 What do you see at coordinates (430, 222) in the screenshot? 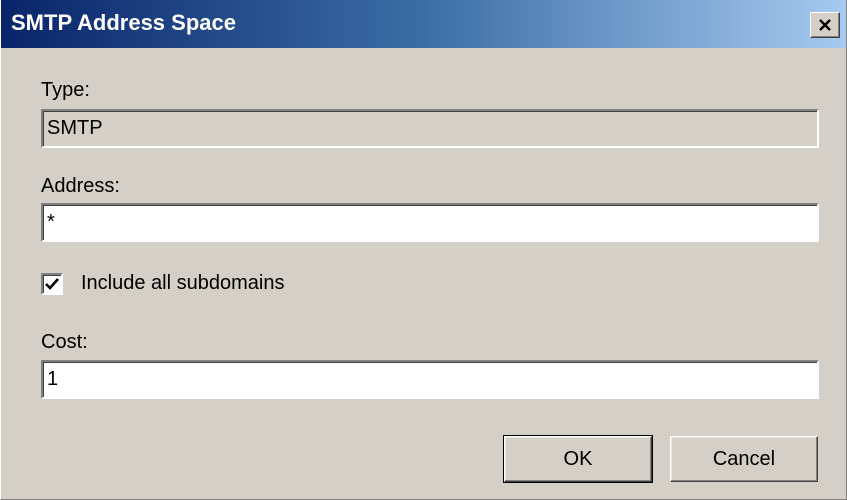
I see `address-input: *` at bounding box center [430, 222].